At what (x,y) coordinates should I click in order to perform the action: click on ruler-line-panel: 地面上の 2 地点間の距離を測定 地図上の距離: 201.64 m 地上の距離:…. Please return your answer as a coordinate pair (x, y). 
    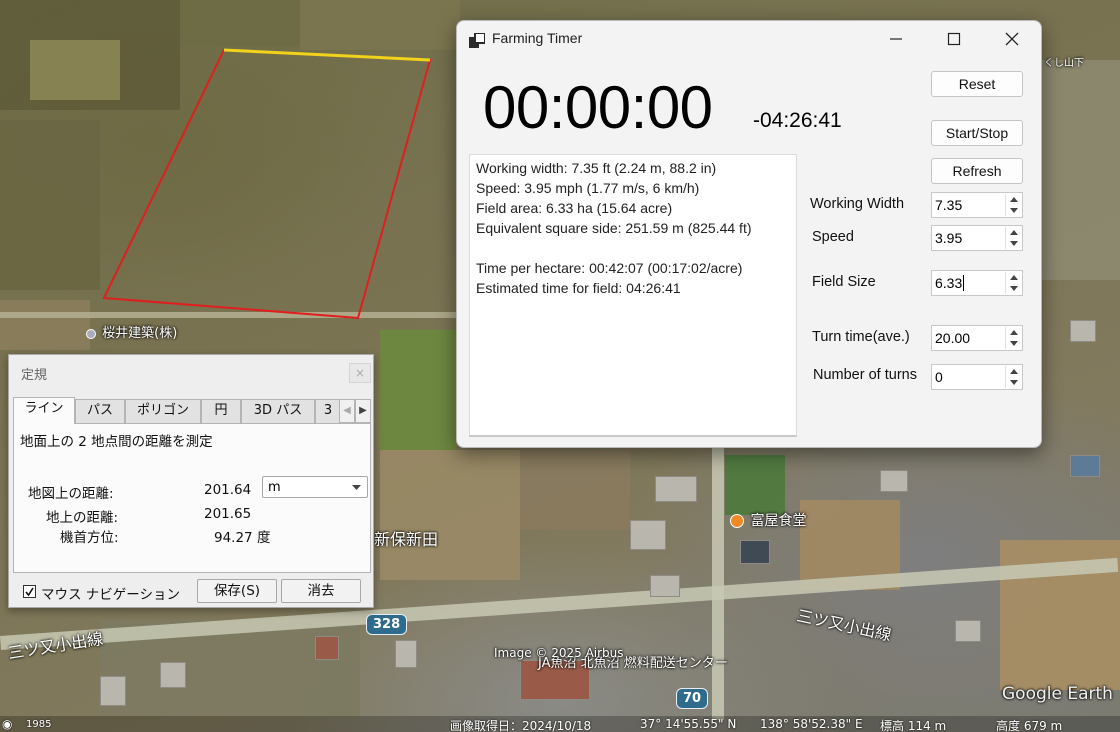
    Looking at the image, I should click on (192, 498).